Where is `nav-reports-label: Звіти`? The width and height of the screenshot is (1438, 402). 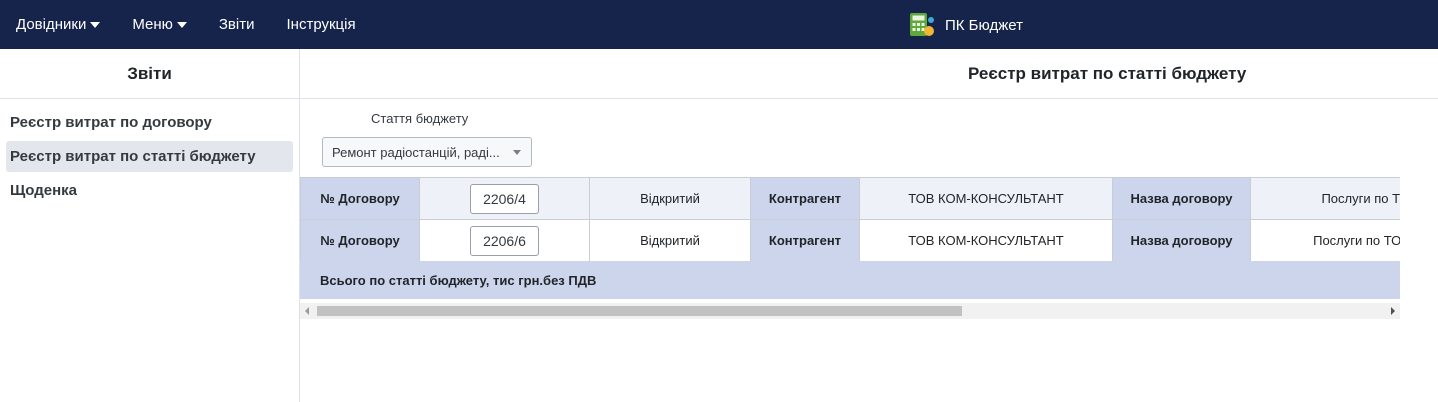
nav-reports-label: Звіти is located at coordinates (236, 24).